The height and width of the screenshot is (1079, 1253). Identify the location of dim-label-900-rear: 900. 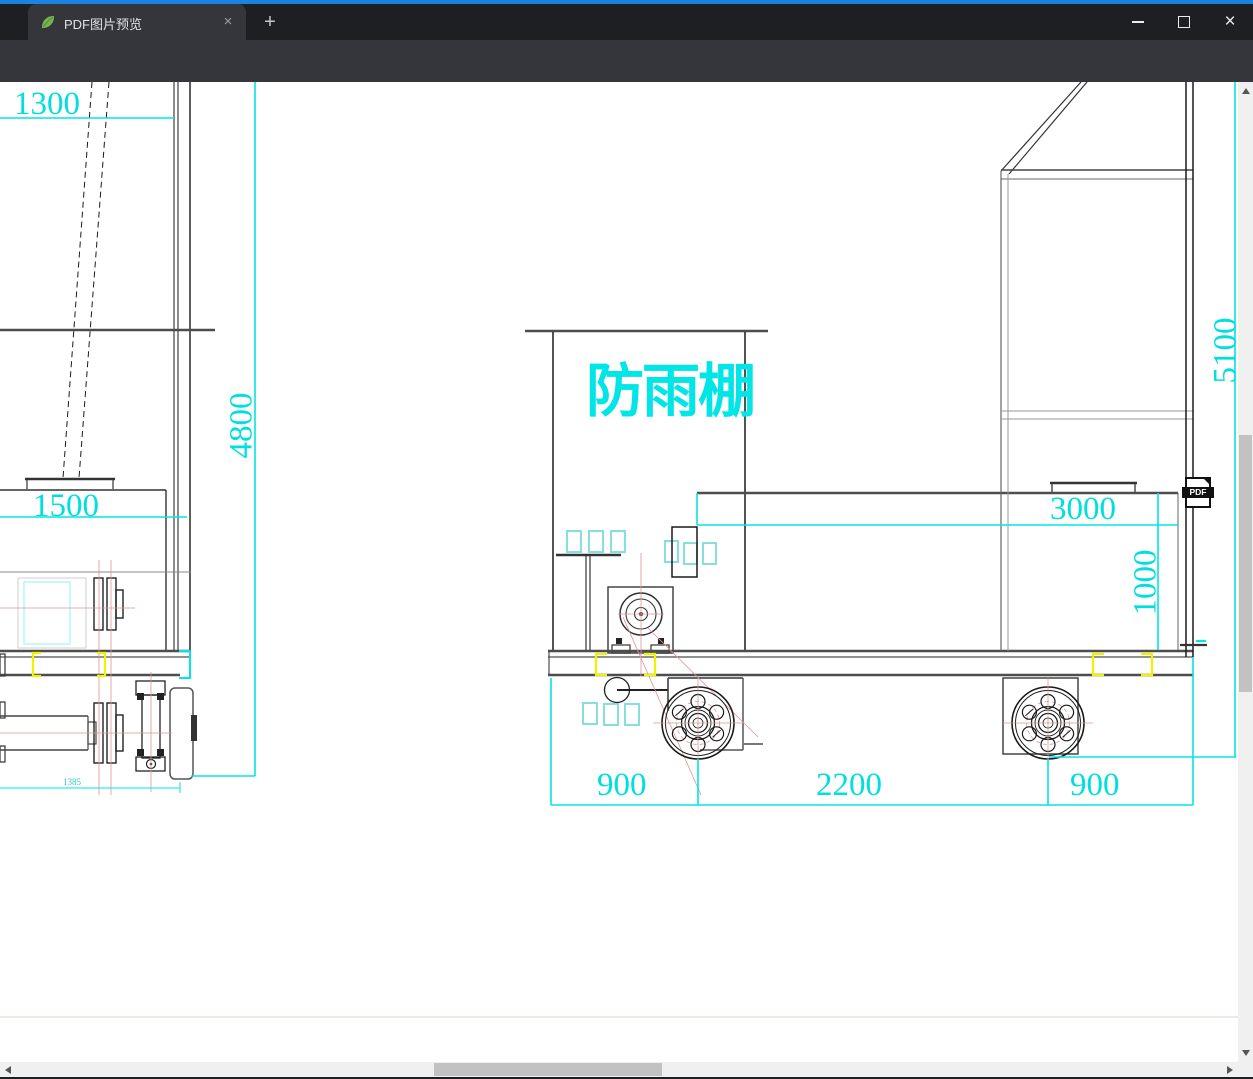
(1095, 785).